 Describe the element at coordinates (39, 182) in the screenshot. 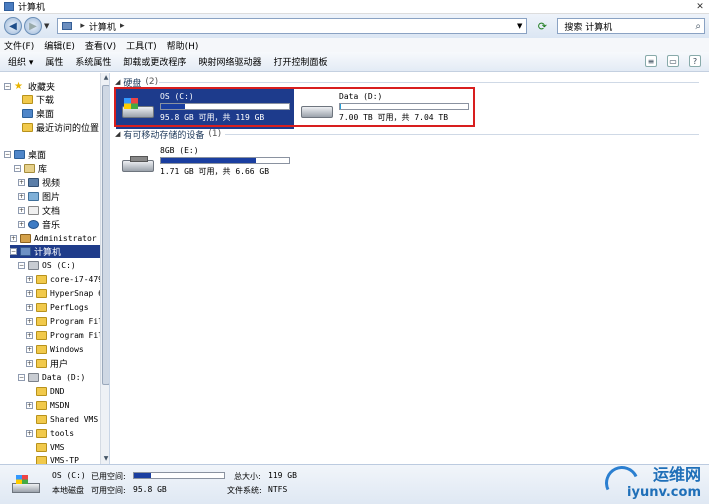

I see `tree-item-videos: + 视频` at that location.